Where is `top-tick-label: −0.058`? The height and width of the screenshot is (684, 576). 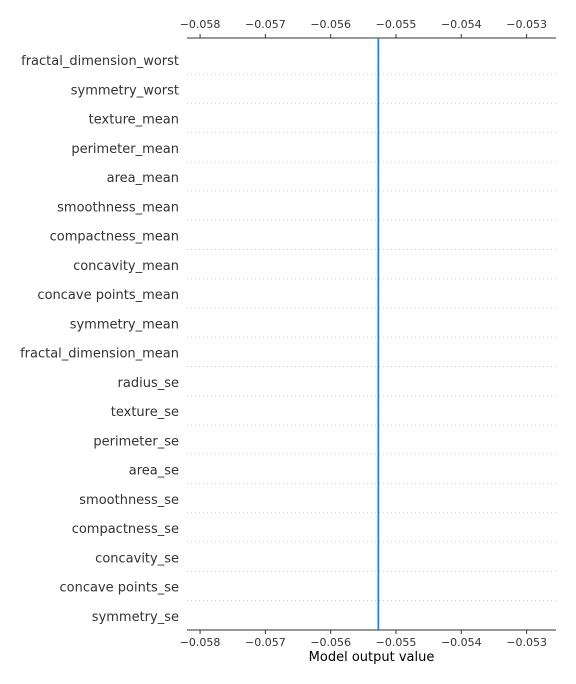 top-tick-label: −0.058 is located at coordinates (200, 24).